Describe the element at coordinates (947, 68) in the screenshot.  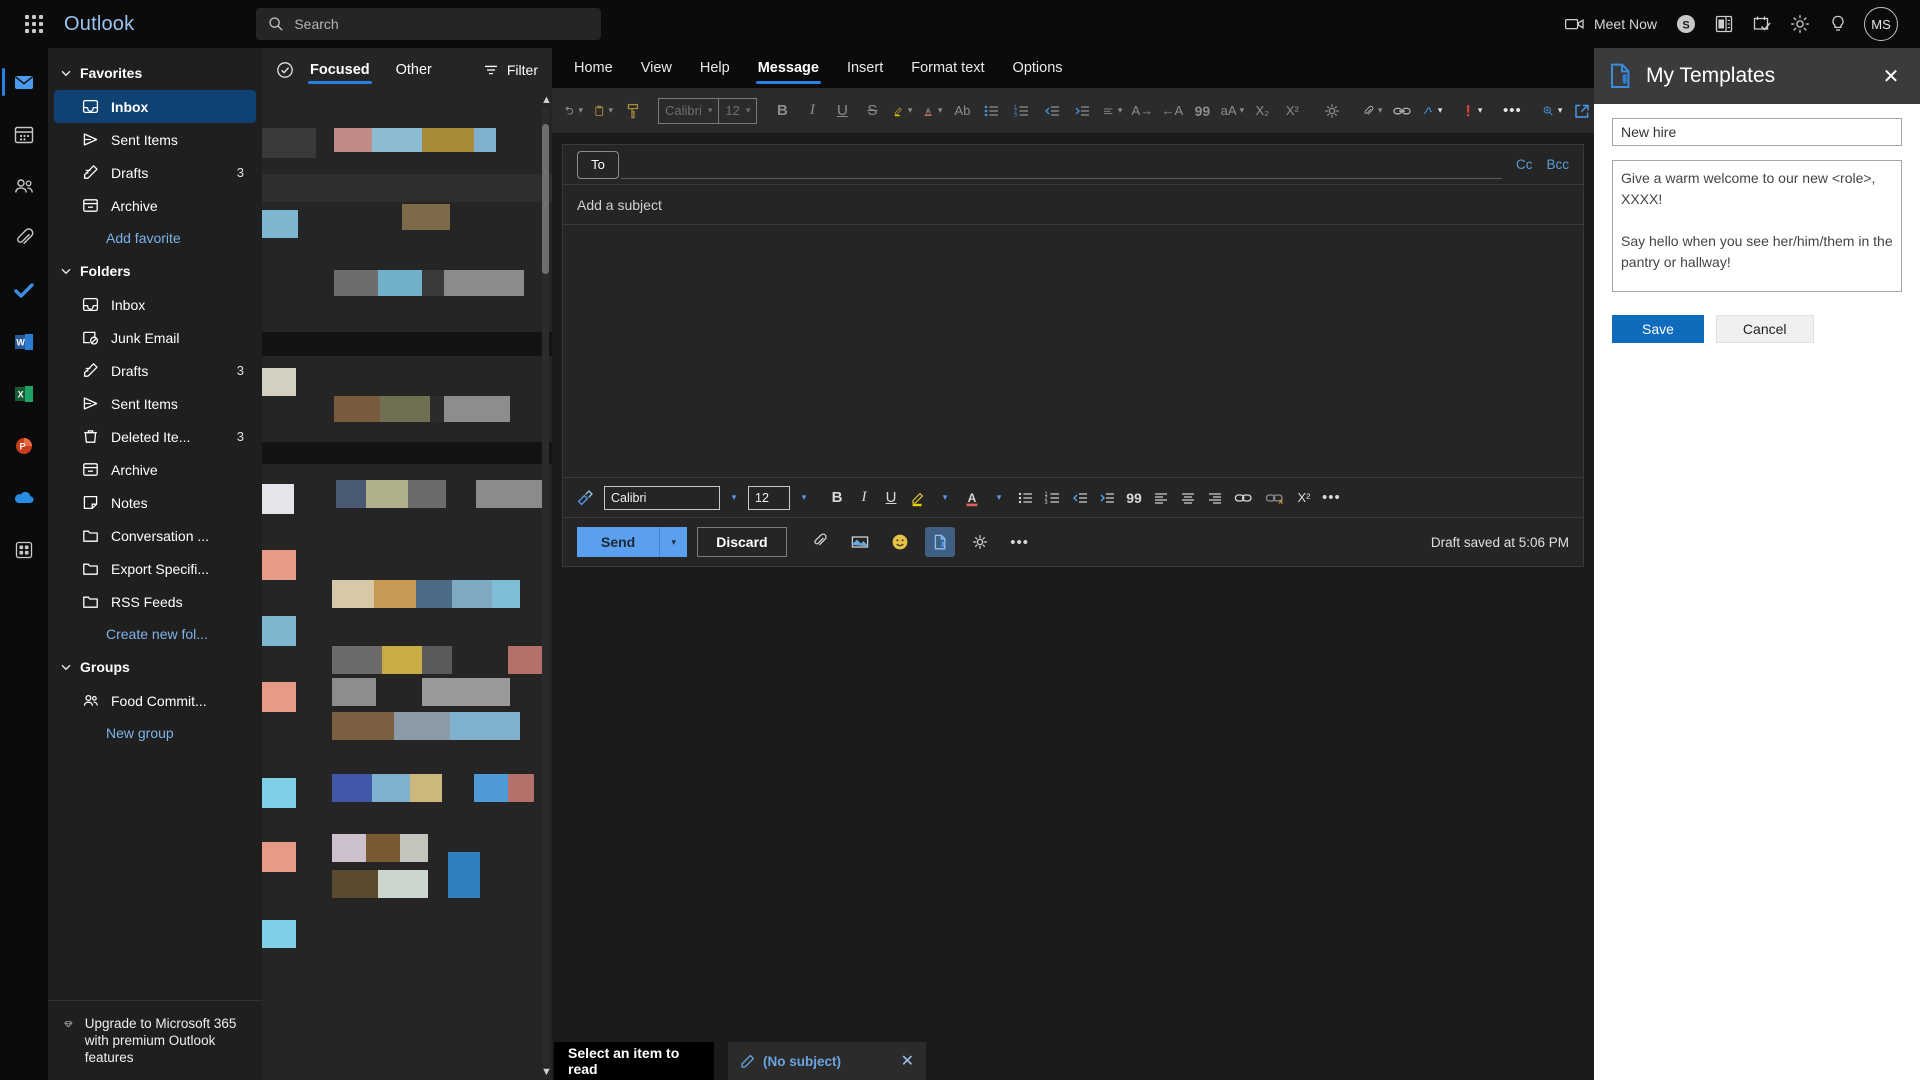
I see `tab-format-text: Format text` at that location.